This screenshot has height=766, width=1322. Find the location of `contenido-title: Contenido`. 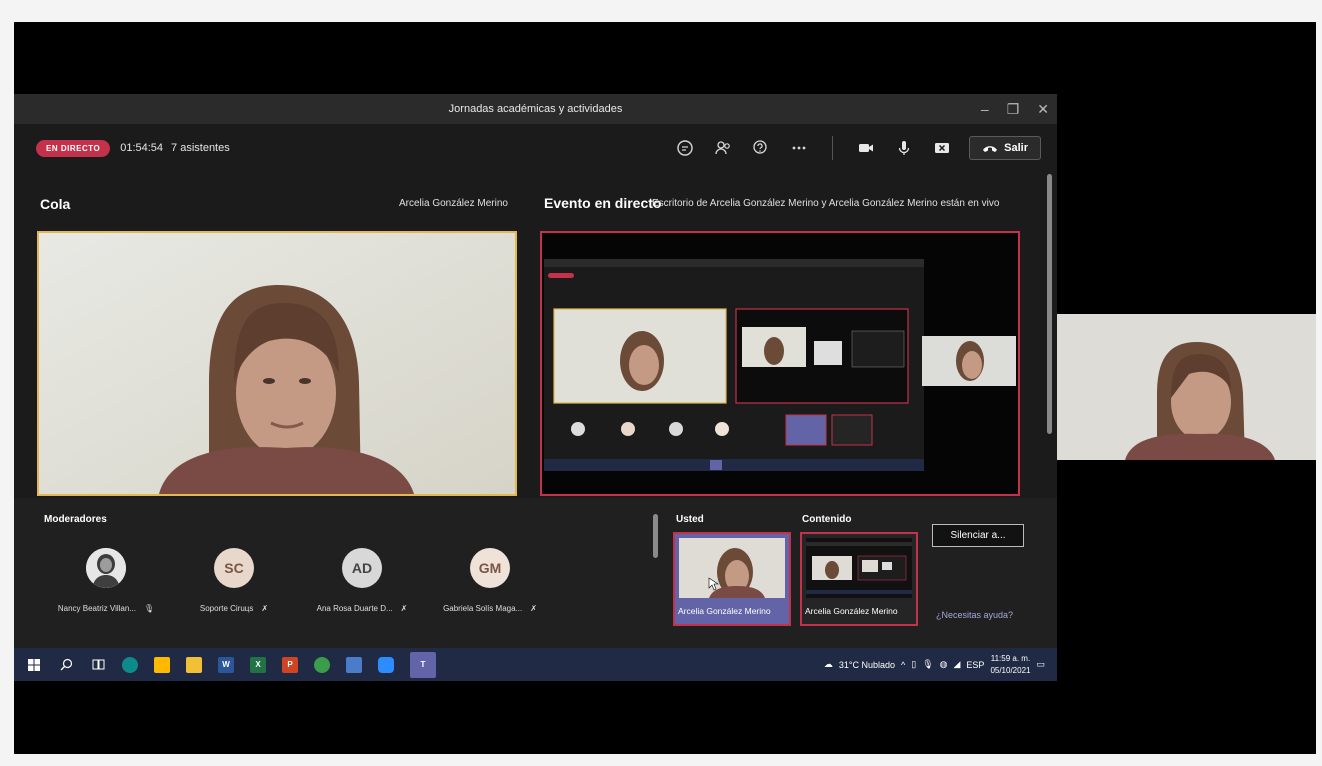

contenido-title: Contenido is located at coordinates (827, 519).